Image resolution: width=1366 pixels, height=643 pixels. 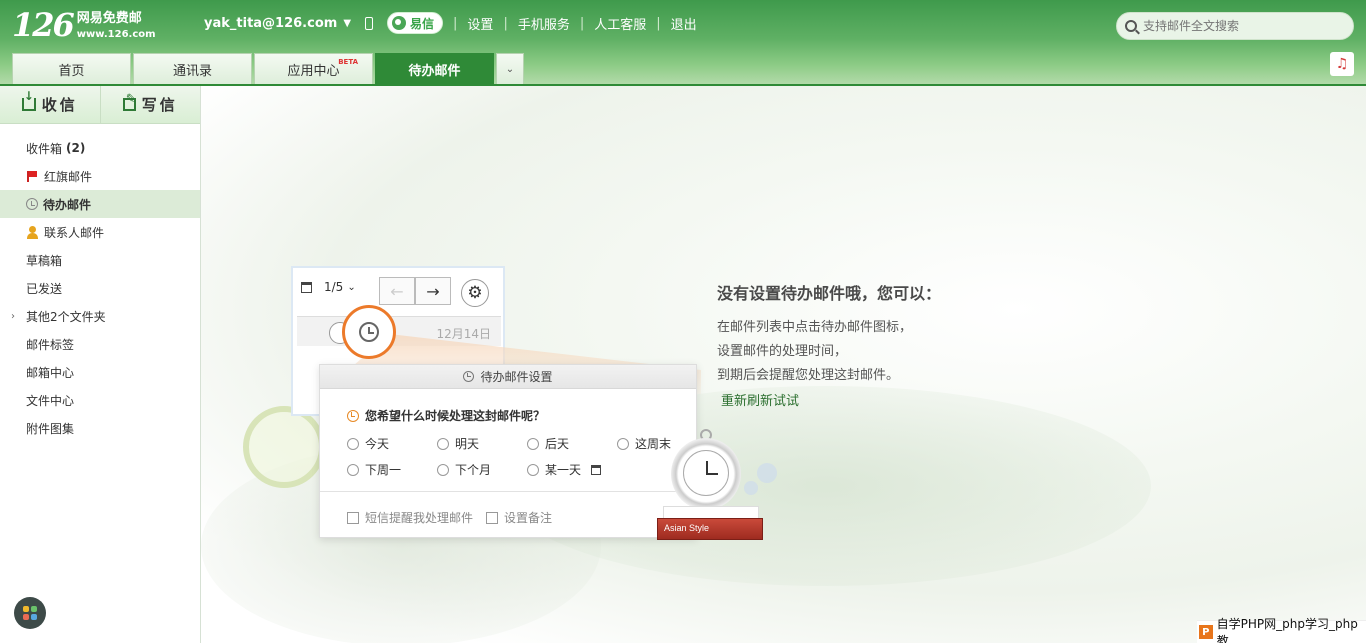 What do you see at coordinates (192, 68) in the screenshot?
I see `tab-contacts: 通讯录` at bounding box center [192, 68].